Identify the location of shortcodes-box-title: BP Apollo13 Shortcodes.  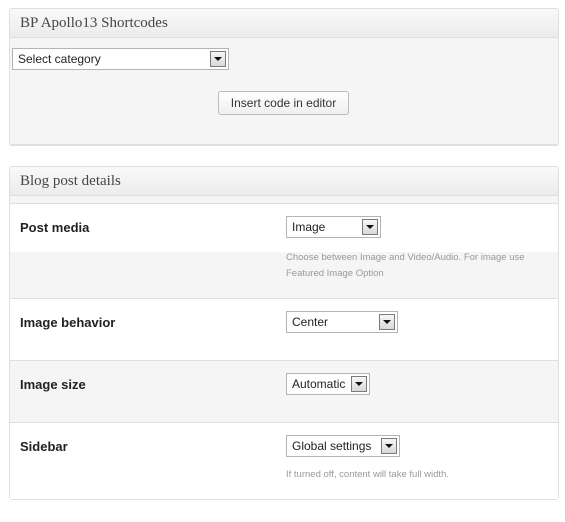
(94, 22).